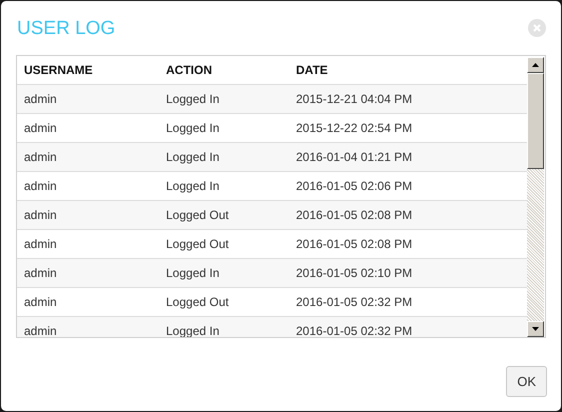 This screenshot has height=412, width=562. I want to click on scroll-up-button, so click(535, 65).